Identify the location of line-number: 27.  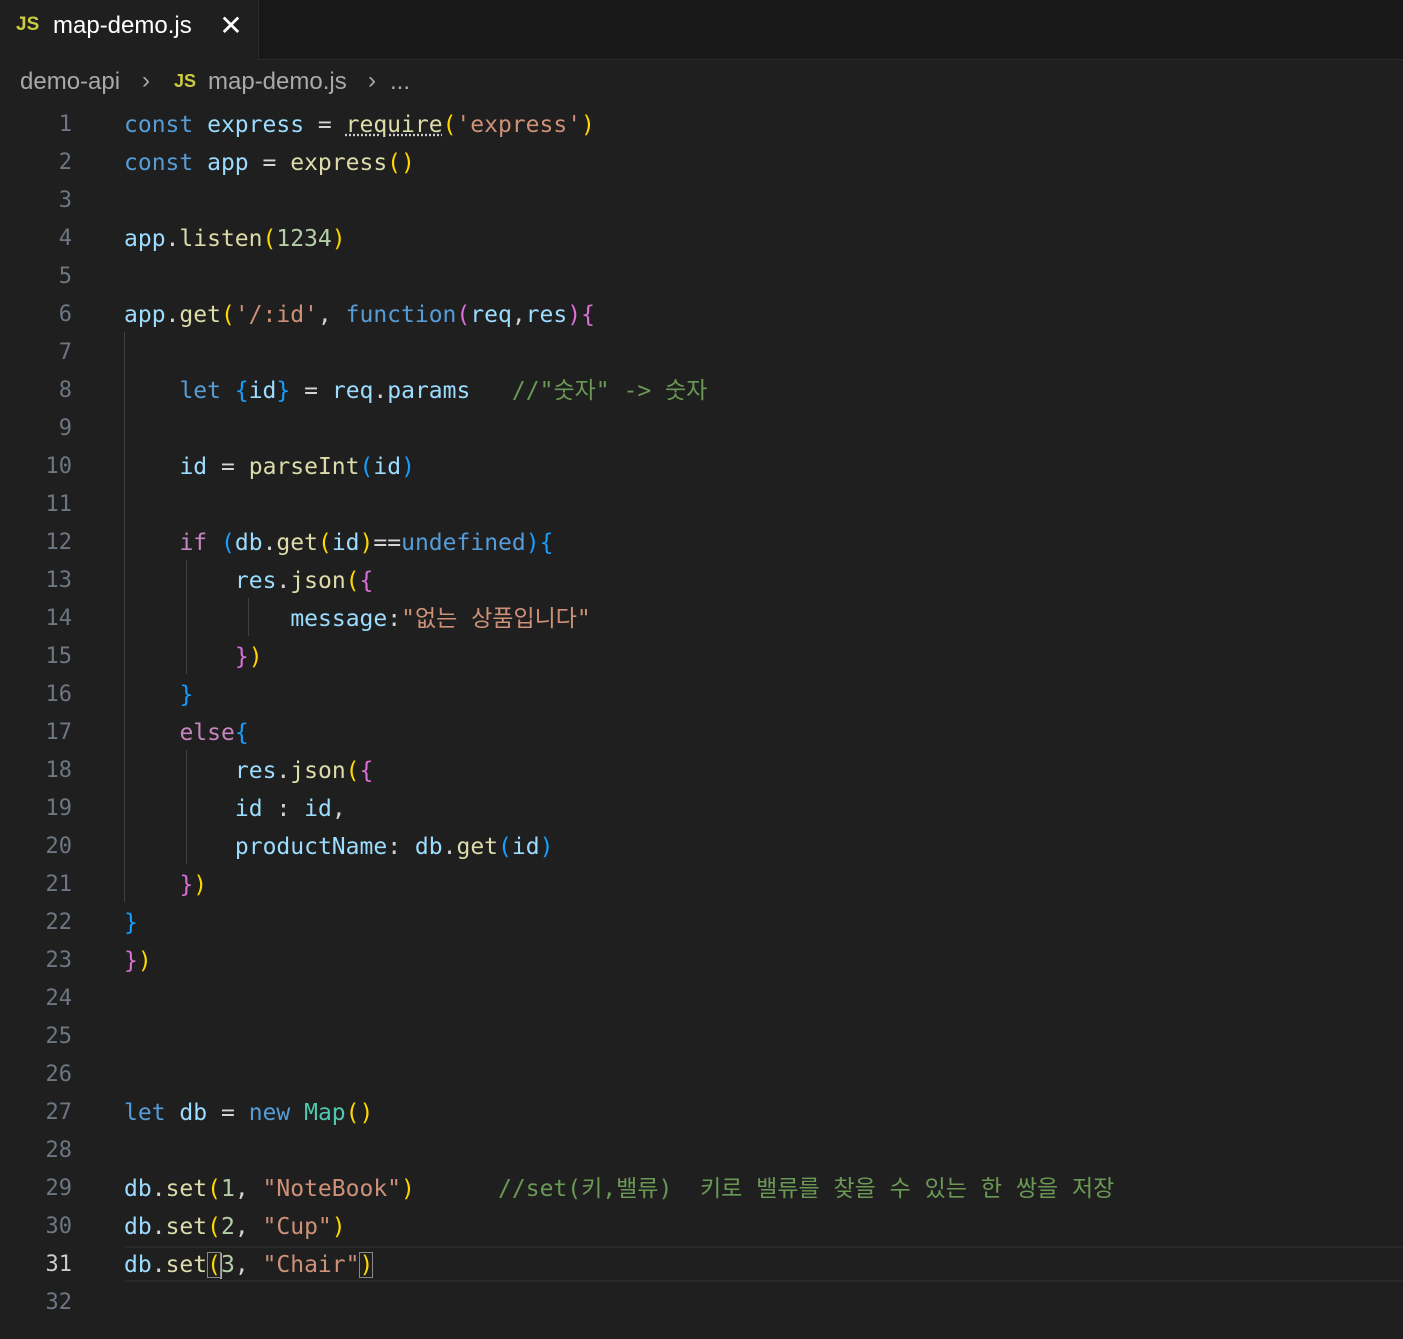
(59, 1112).